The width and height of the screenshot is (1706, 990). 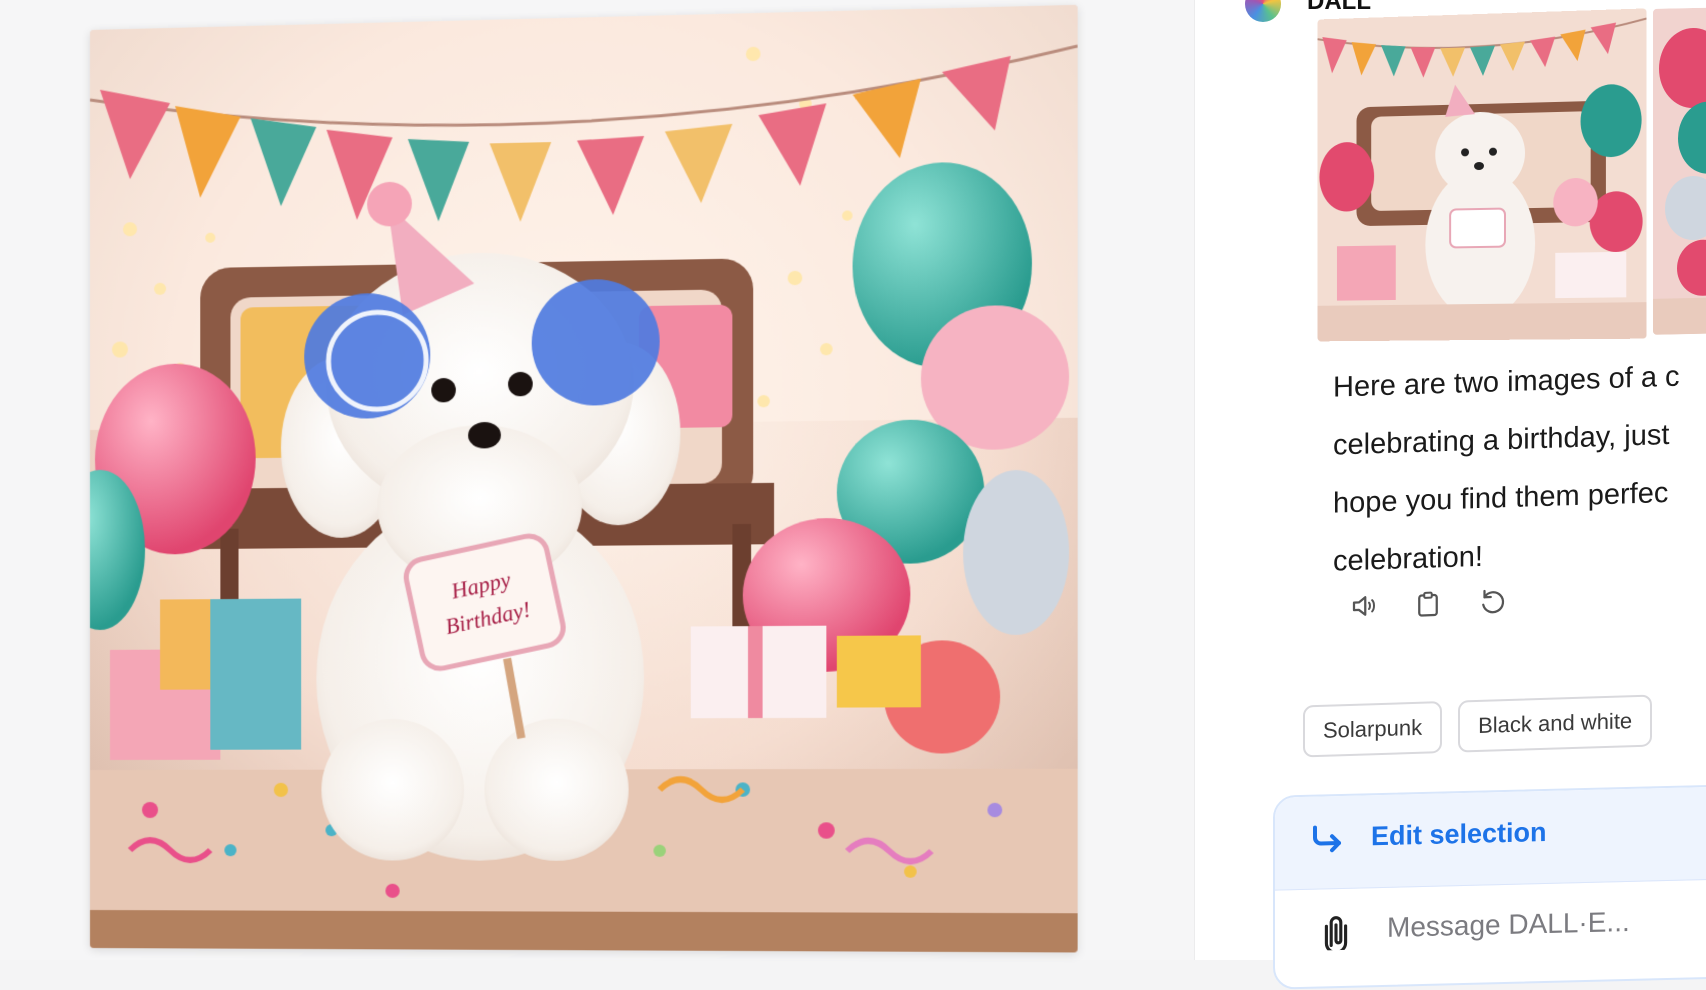 I want to click on reply-arrow-icon, so click(x=1327, y=839).